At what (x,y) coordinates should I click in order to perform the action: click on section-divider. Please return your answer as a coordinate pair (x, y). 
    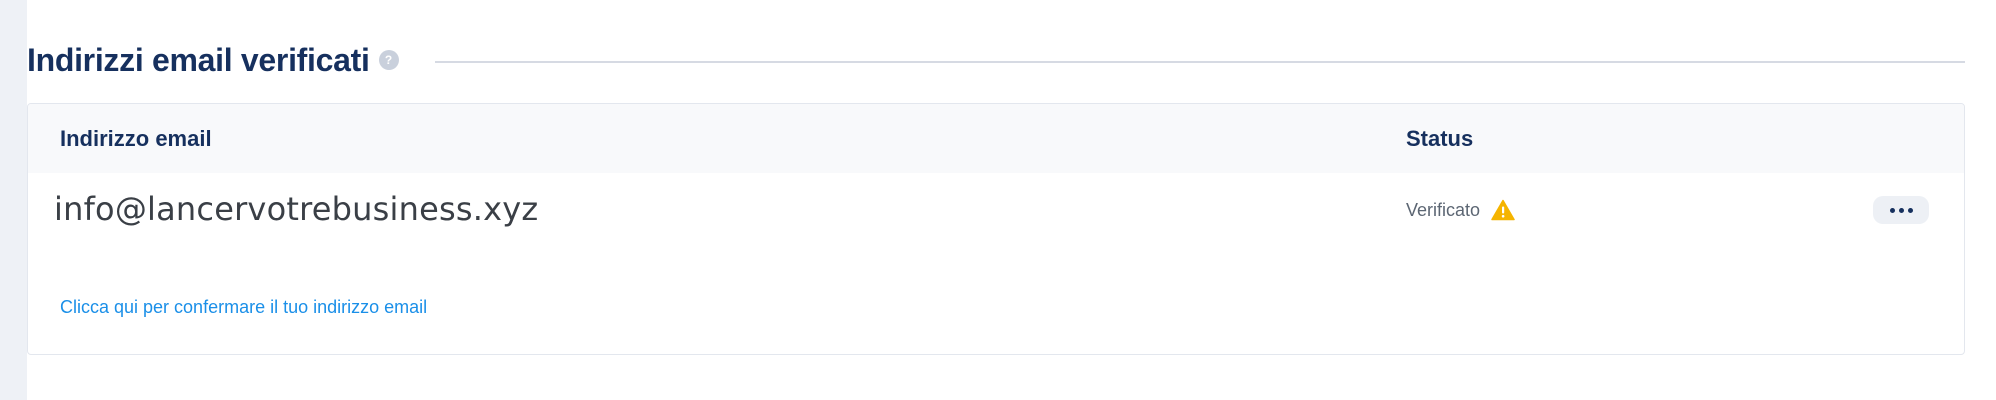
    Looking at the image, I should click on (1199, 62).